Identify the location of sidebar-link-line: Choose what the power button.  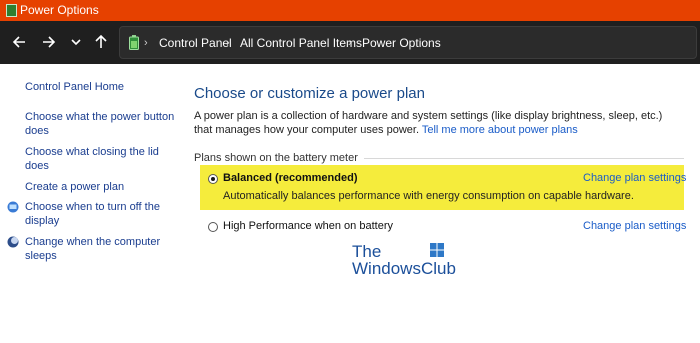
(100, 117).